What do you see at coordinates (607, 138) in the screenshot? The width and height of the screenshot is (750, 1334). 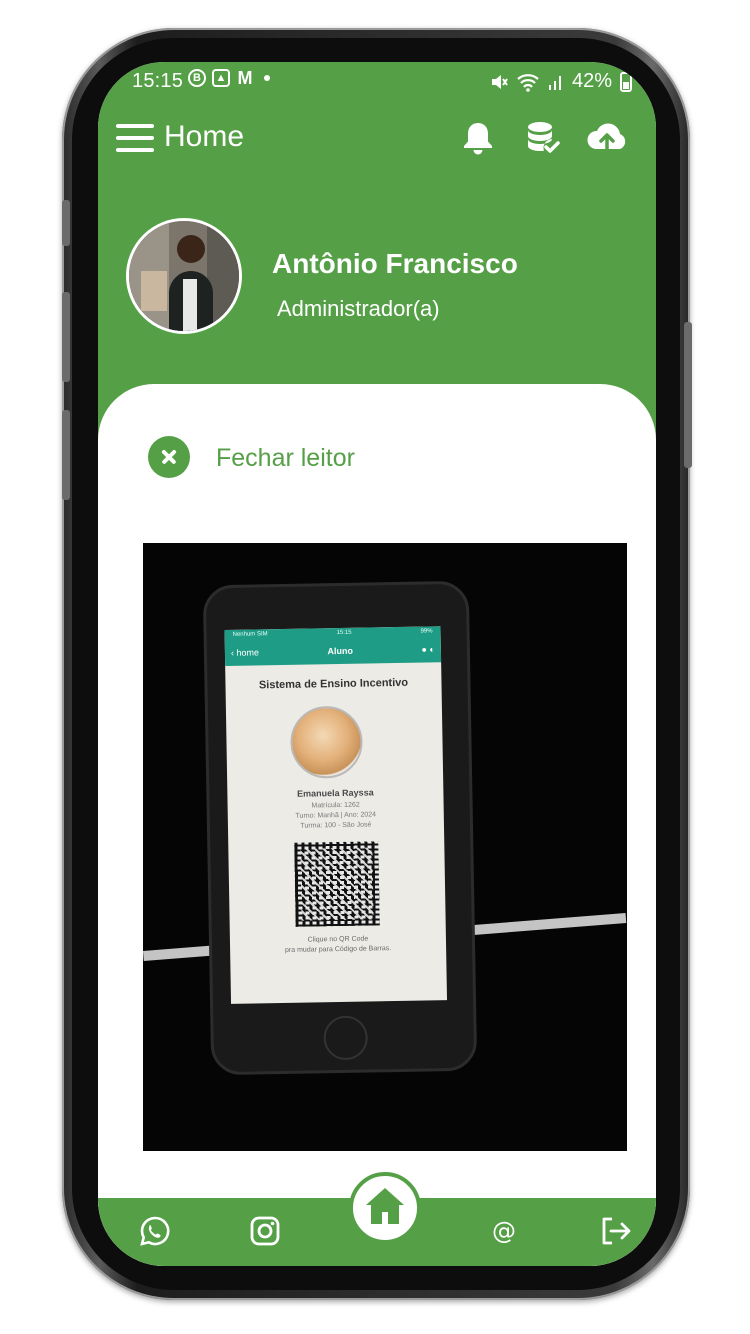 I see `cloud-upload-icon` at bounding box center [607, 138].